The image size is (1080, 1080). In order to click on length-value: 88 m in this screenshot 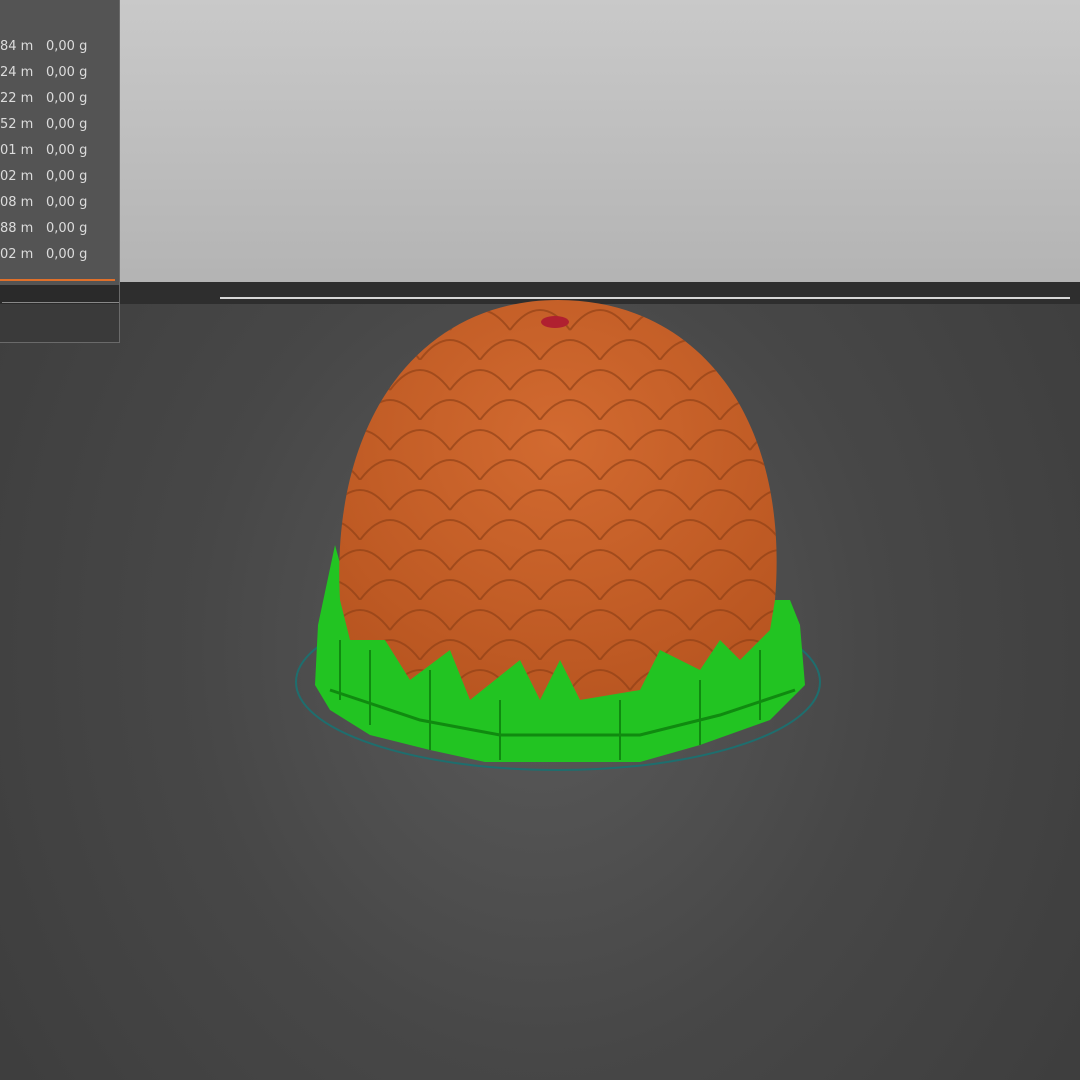, I will do `click(17, 228)`.